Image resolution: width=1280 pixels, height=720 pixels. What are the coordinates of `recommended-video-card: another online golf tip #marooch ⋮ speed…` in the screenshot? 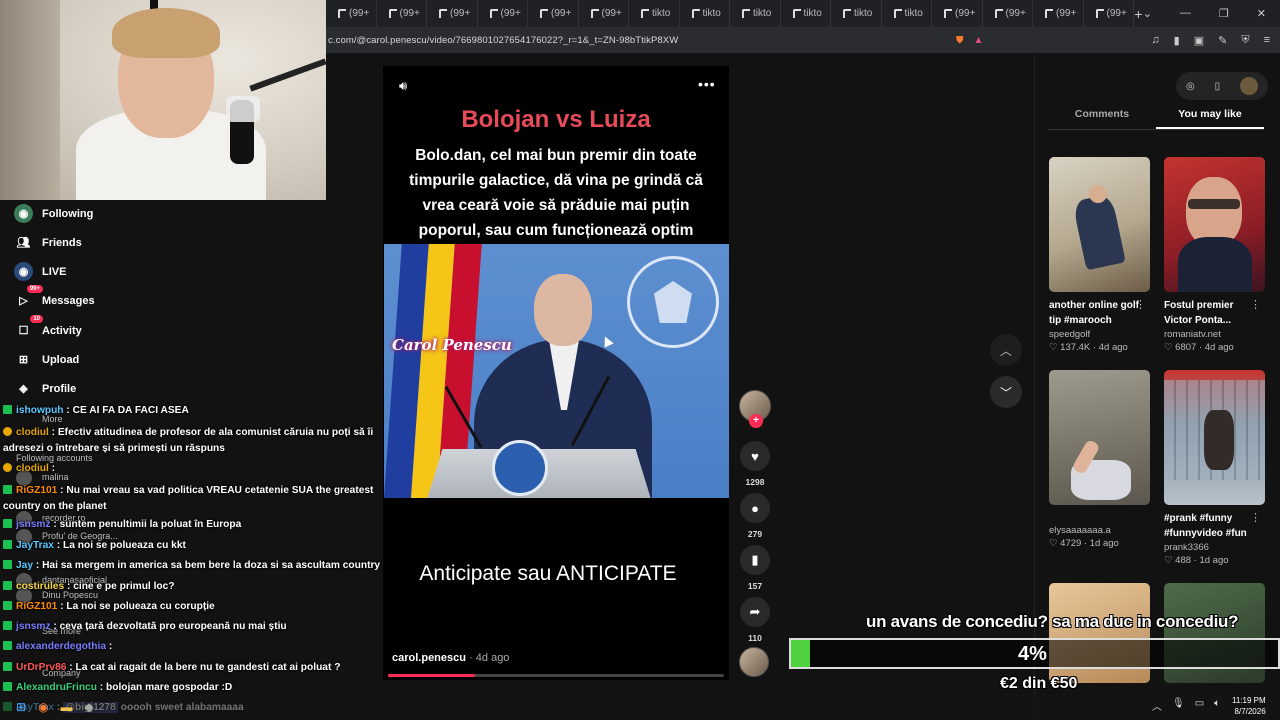 It's located at (1099, 255).